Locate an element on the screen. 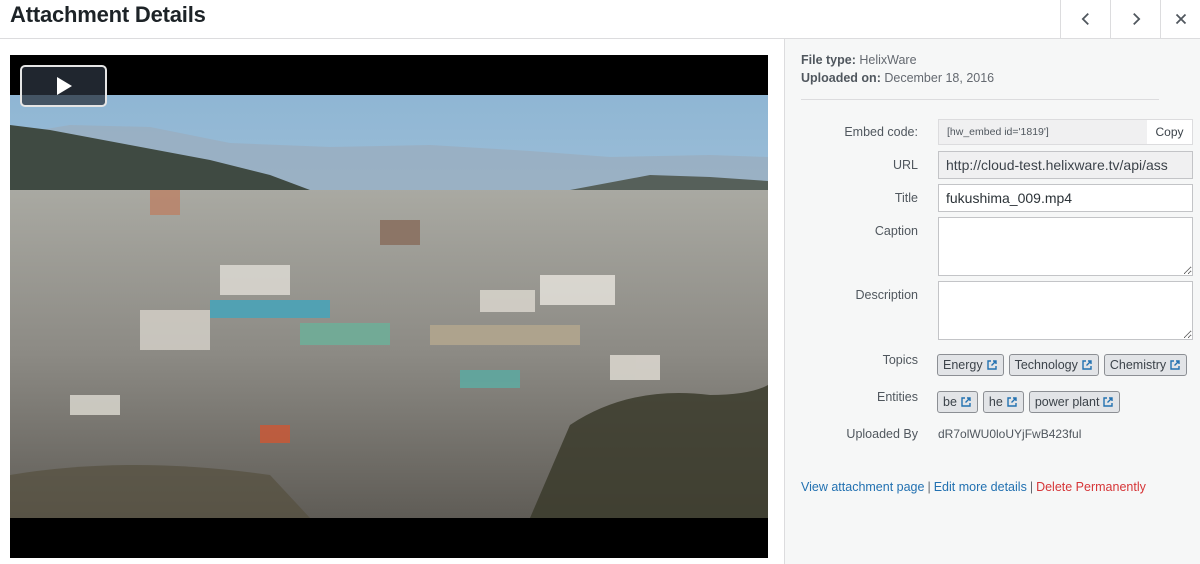 Image resolution: width=1200 pixels, height=564 pixels. file-type-label: File type: is located at coordinates (828, 60).